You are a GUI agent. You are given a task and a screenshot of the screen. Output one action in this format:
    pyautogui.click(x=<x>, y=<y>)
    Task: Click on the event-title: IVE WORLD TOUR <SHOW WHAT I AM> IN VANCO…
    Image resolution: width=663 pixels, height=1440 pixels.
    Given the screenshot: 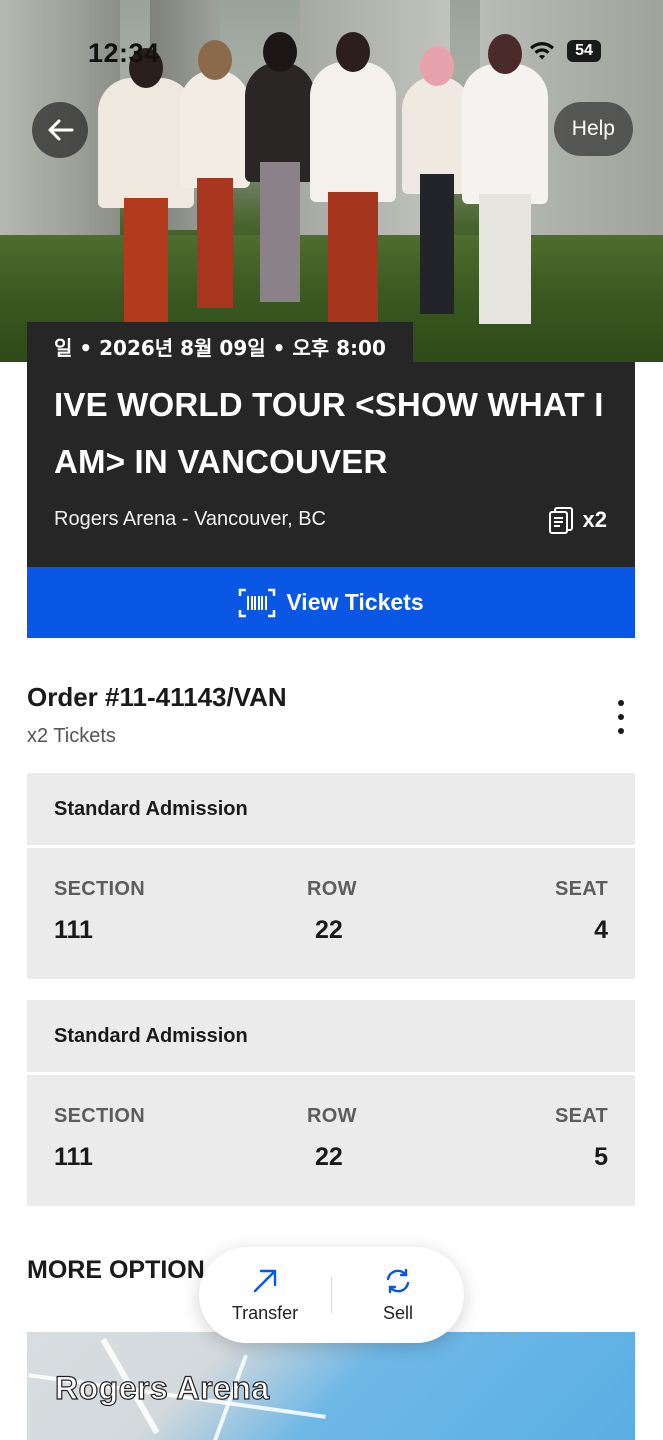 What is the action you would take?
    pyautogui.click(x=329, y=433)
    